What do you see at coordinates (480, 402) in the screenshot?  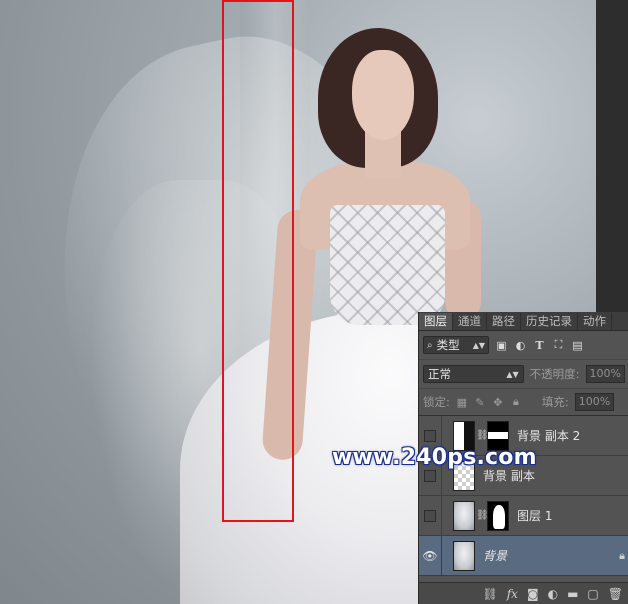 I see `lock-brush-icon: ✎` at bounding box center [480, 402].